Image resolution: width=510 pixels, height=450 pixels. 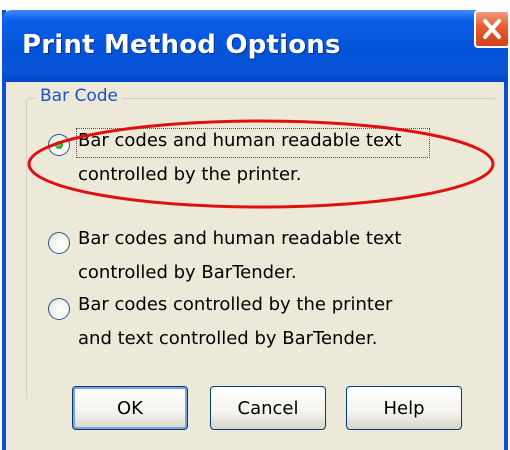 What do you see at coordinates (235, 304) in the screenshot?
I see `option-label-line1: Bar codes controlled by the printer` at bounding box center [235, 304].